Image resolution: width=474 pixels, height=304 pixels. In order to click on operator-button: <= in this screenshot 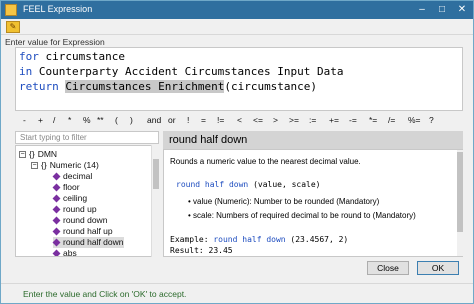, I will do `click(258, 120)`.